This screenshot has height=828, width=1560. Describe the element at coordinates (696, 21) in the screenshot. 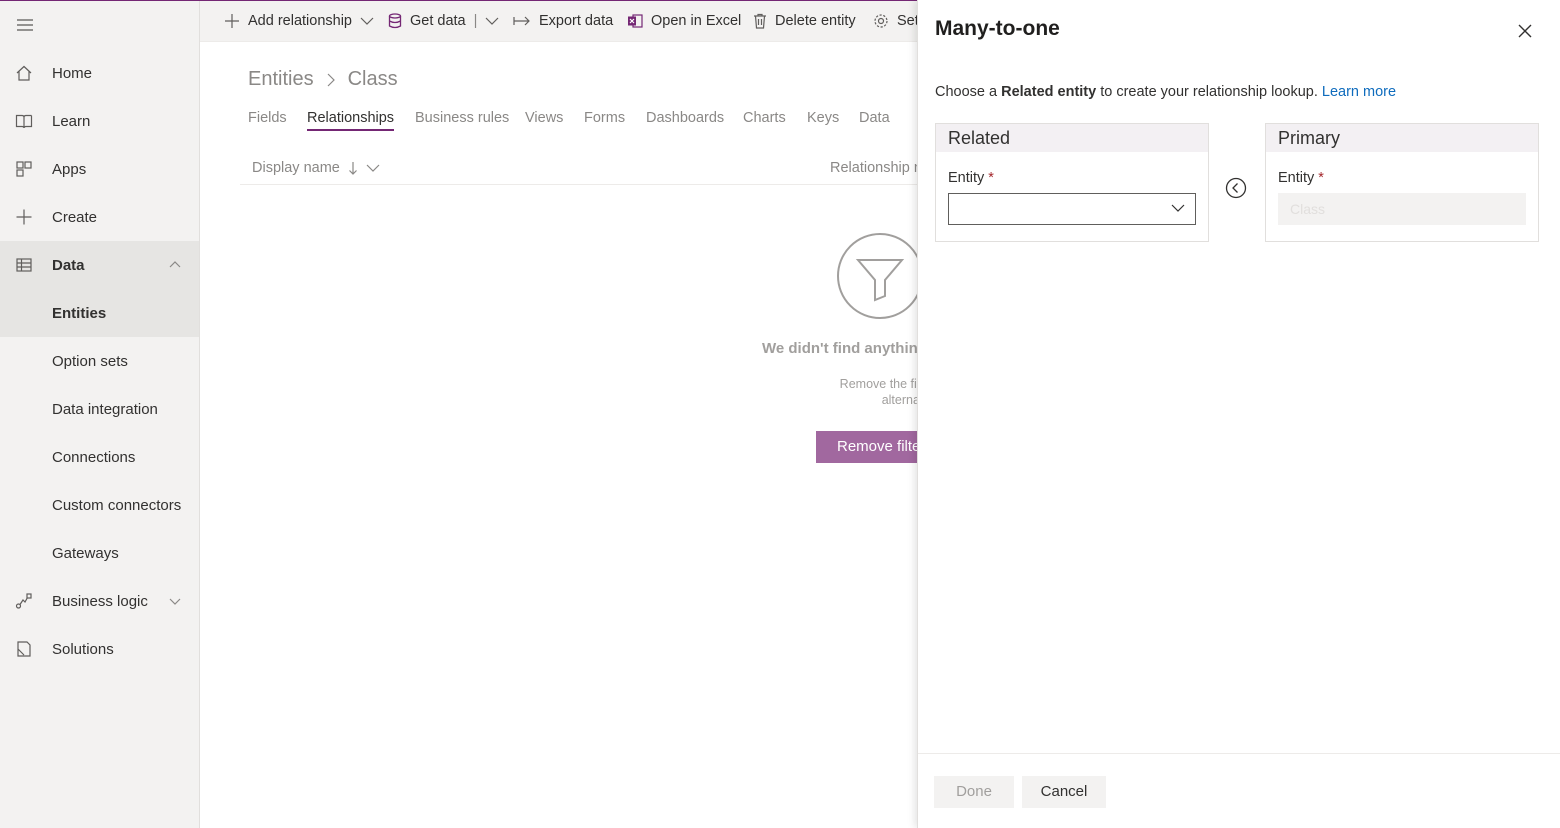

I see `open-in-excel-label: Open in Excel` at that location.